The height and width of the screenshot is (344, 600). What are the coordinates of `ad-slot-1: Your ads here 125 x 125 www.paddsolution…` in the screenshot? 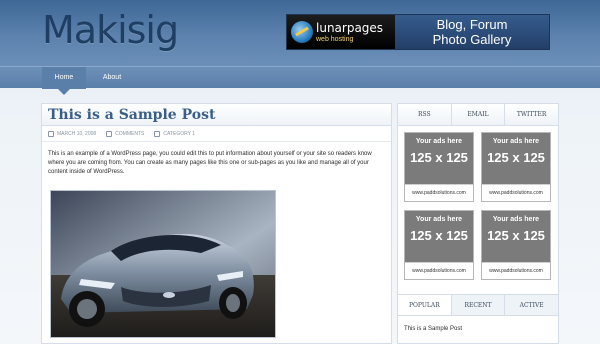 It's located at (439, 167).